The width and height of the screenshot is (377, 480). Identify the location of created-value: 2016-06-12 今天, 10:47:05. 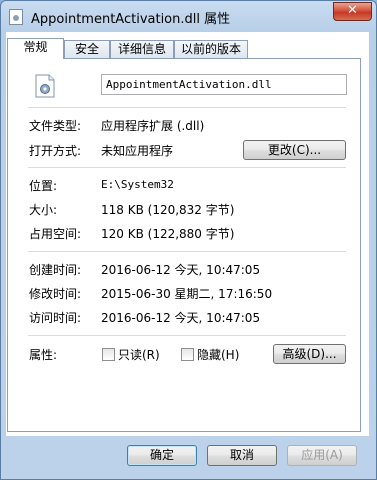
(181, 270).